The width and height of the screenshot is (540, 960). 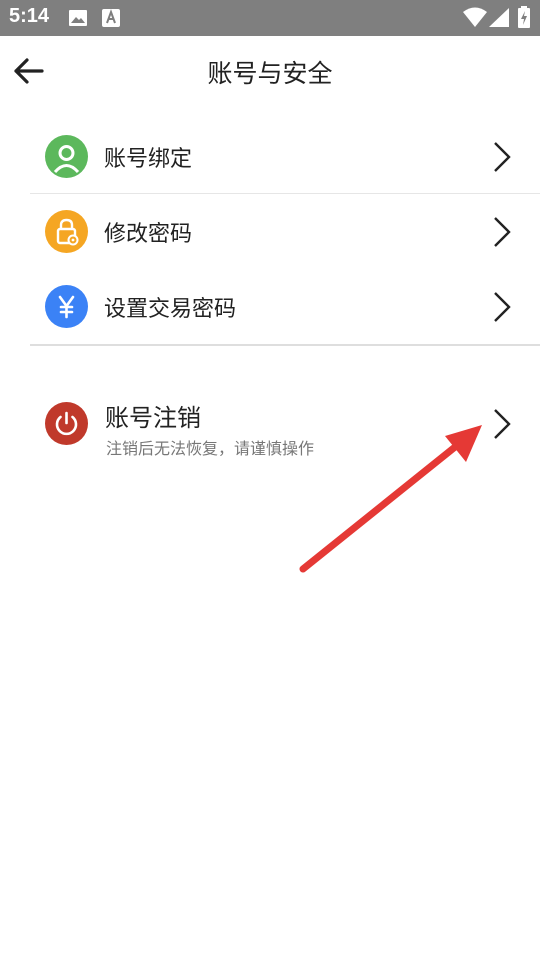 What do you see at coordinates (270, 73) in the screenshot?
I see `page-title: 账号与安全` at bounding box center [270, 73].